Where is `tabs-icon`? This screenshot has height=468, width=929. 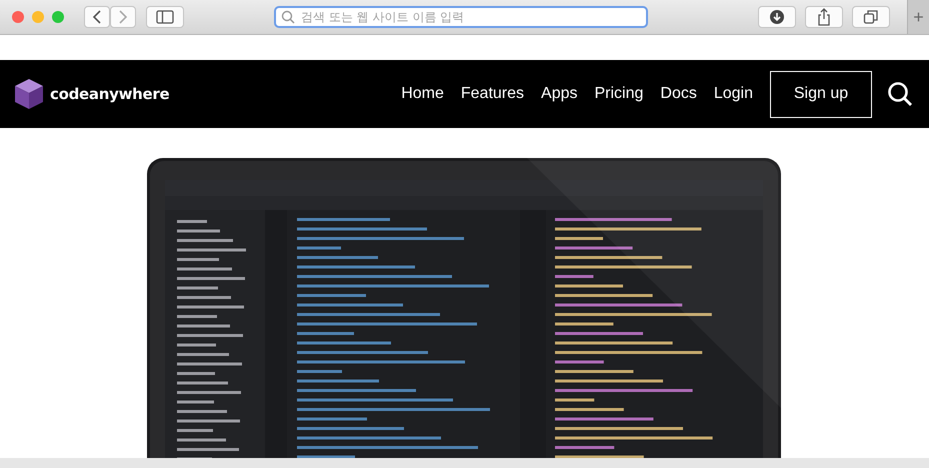 tabs-icon is located at coordinates (871, 17).